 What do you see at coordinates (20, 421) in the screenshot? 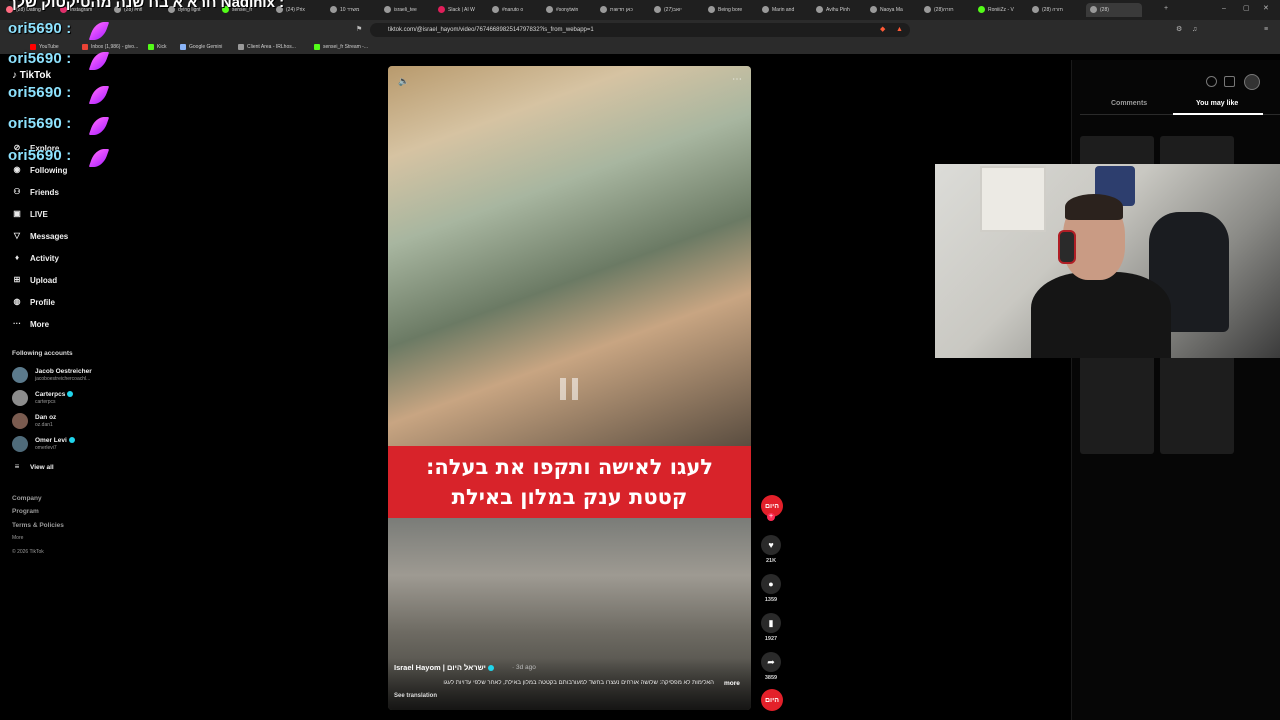
I see `avatar` at bounding box center [20, 421].